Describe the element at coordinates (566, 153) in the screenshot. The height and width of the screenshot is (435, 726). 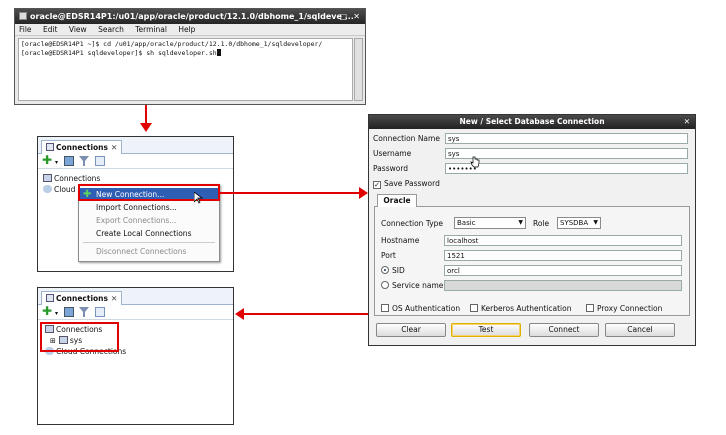
I see `username-field: sys` at that location.